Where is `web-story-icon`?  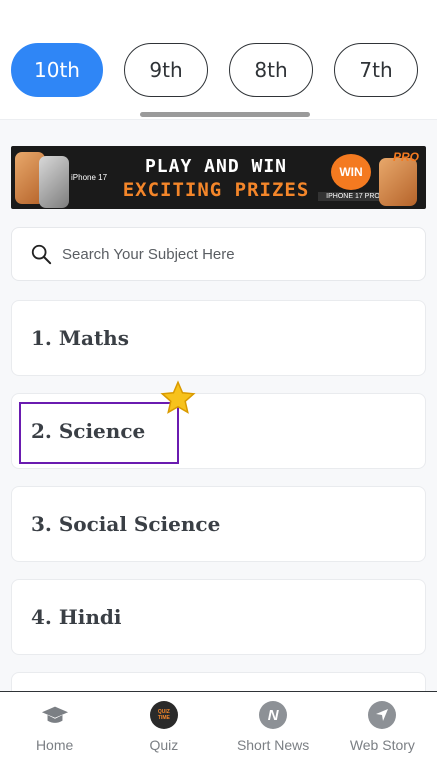
web-story-icon is located at coordinates (382, 715).